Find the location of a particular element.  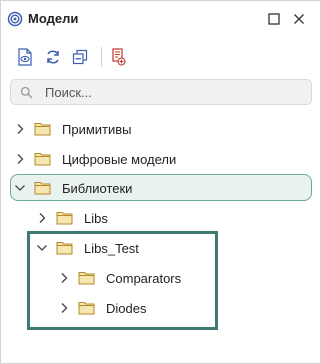

panel-header: Модели is located at coordinates (160, 19).